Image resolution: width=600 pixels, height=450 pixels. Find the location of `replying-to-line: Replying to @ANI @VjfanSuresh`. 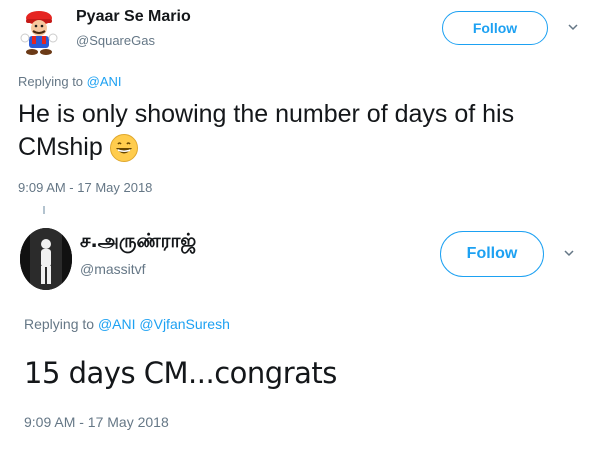

replying-to-line: Replying to @ANI @VjfanSuresh is located at coordinates (127, 324).